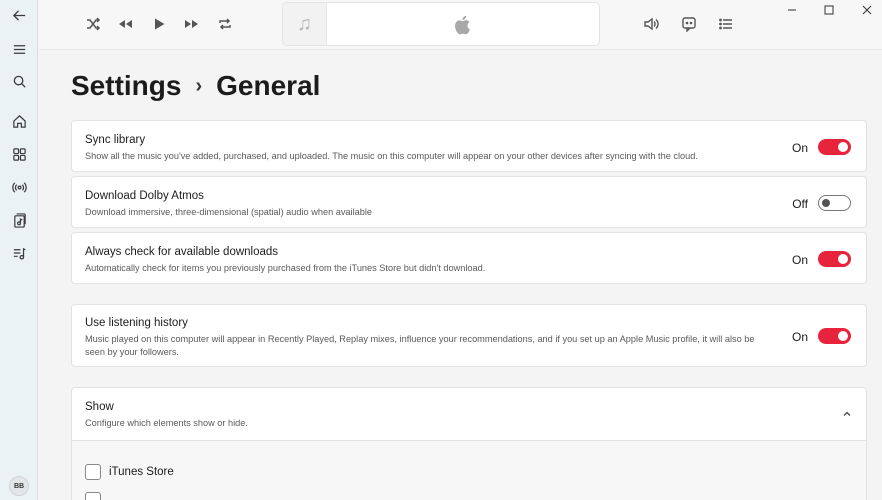 This screenshot has width=882, height=500. I want to click on sidebar: BB, so click(19, 250).